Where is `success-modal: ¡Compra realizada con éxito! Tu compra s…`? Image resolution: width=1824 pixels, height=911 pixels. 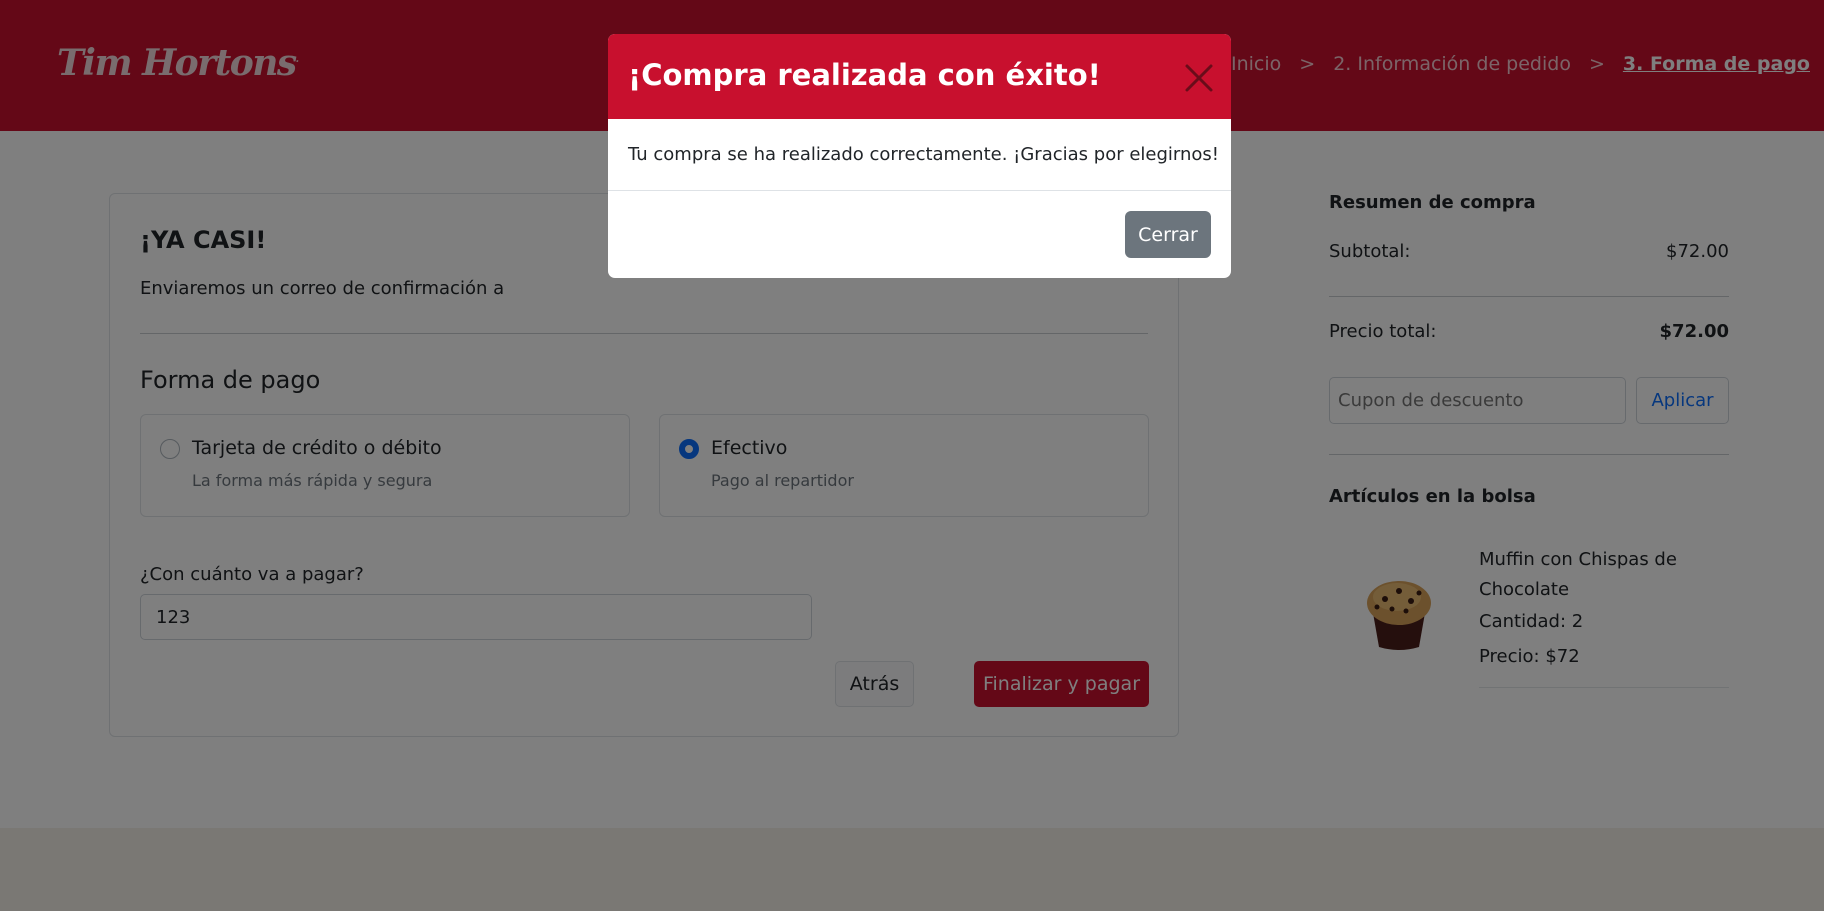
success-modal: ¡Compra realizada con éxito! Tu compra s… is located at coordinates (919, 156).